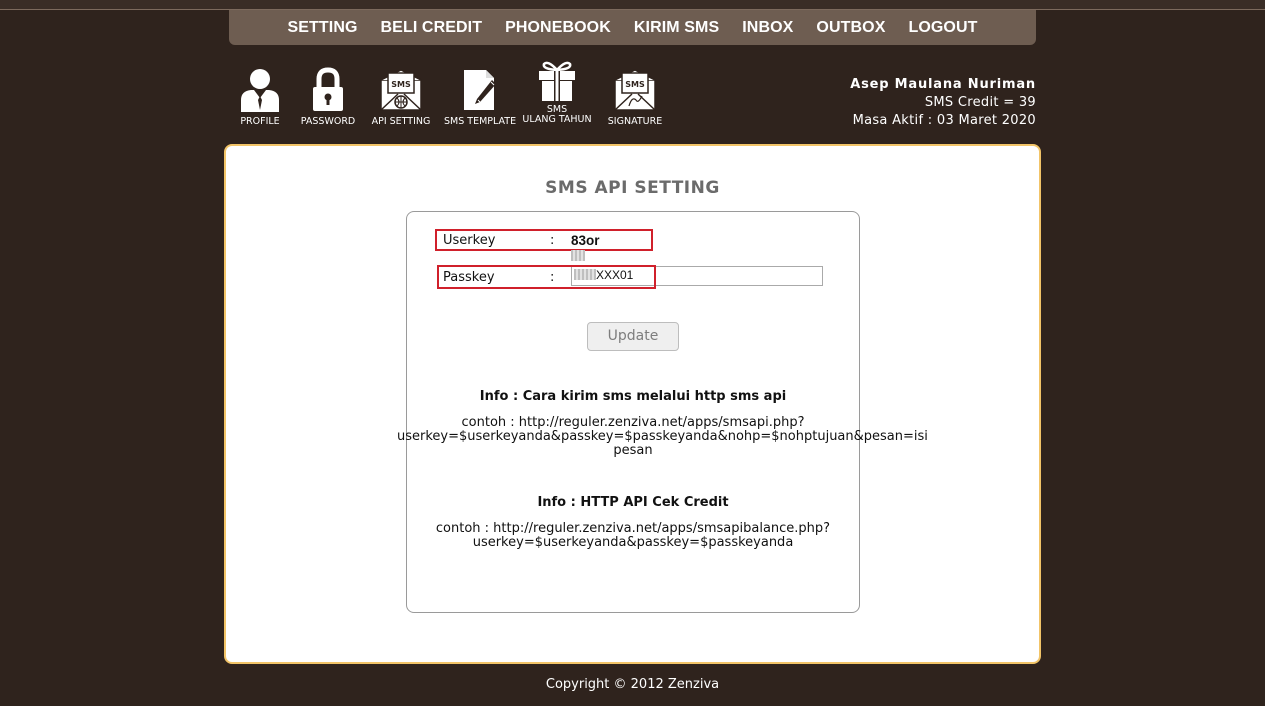 This screenshot has height=706, width=1265. I want to click on signature-envelope-sms-text: SMS, so click(635, 84).